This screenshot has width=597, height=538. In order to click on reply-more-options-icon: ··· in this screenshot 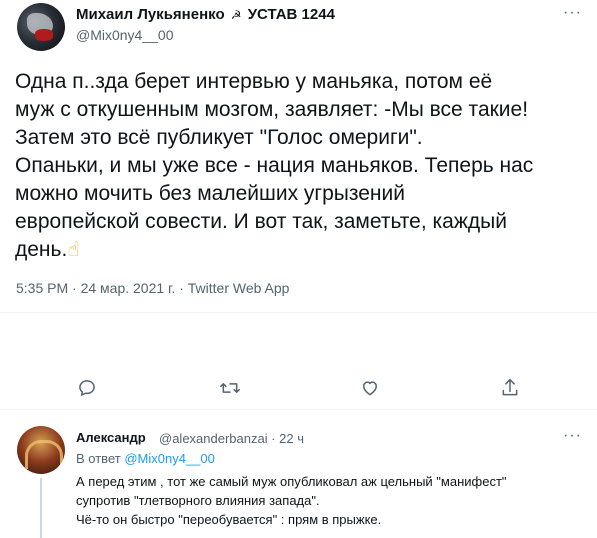, I will do `click(572, 436)`.